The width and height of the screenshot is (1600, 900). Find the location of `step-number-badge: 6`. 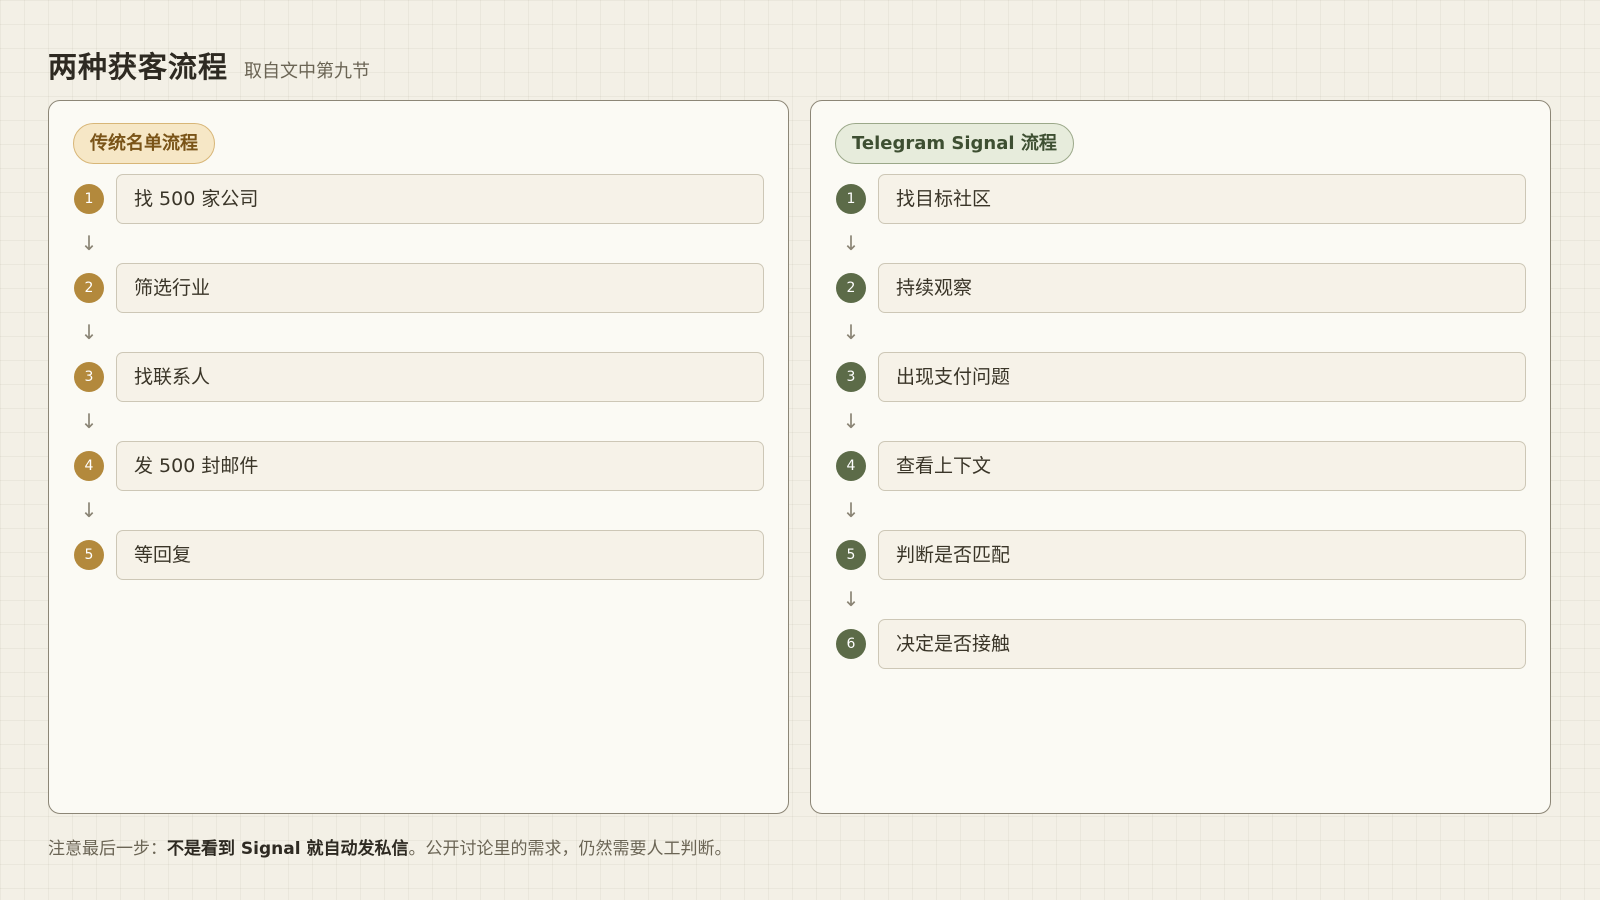

step-number-badge: 6 is located at coordinates (851, 644).